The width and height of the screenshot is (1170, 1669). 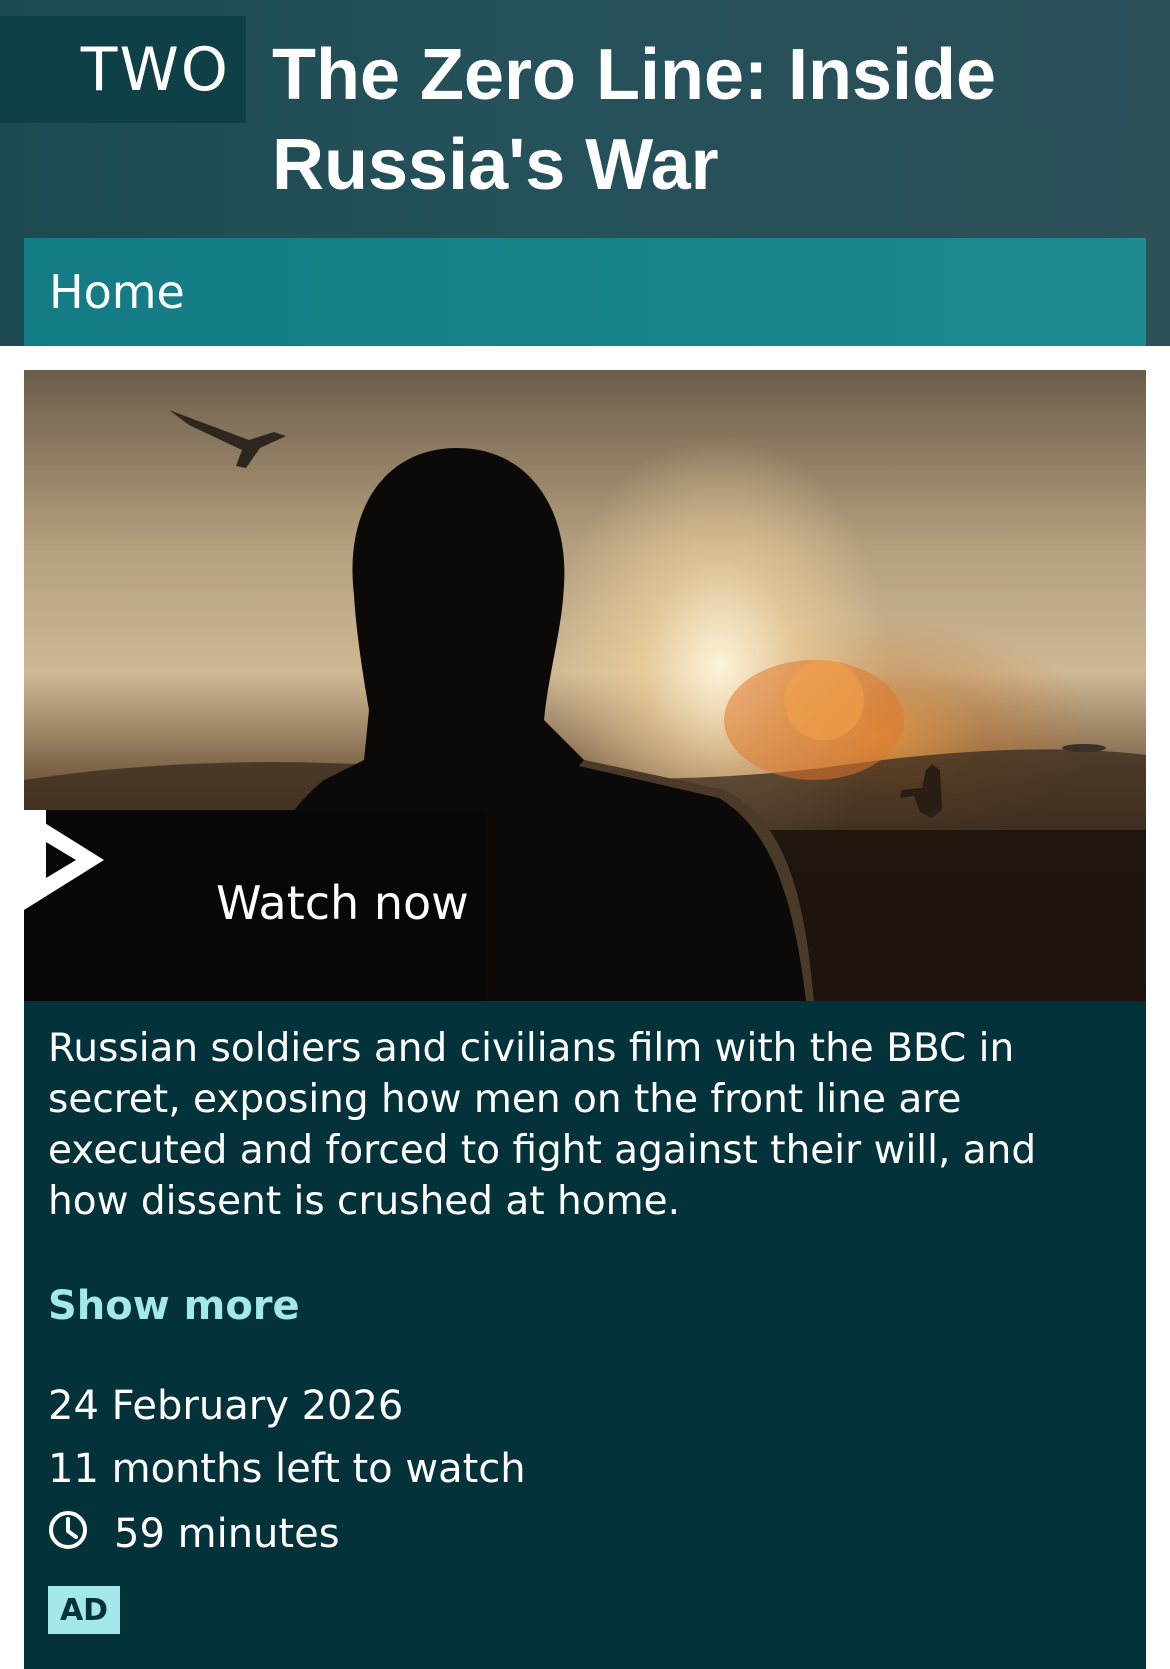 What do you see at coordinates (174, 1306) in the screenshot?
I see `show-more-link: Show more` at bounding box center [174, 1306].